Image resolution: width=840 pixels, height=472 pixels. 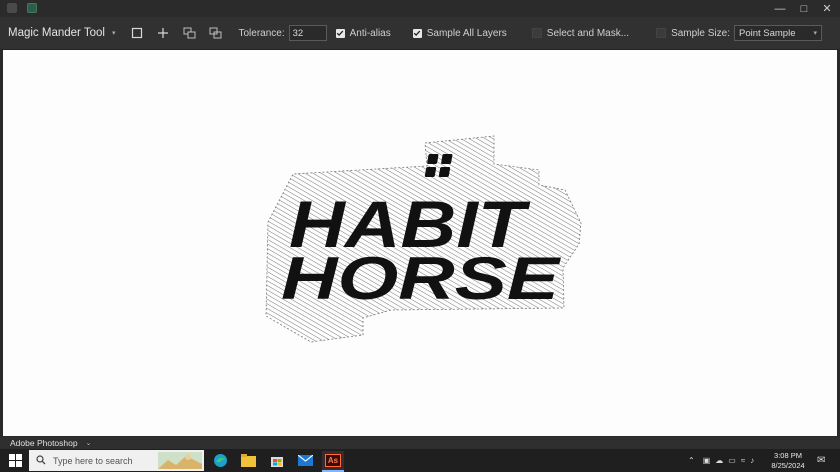 I want to click on clock-date: 8/25/2024, so click(x=788, y=465).